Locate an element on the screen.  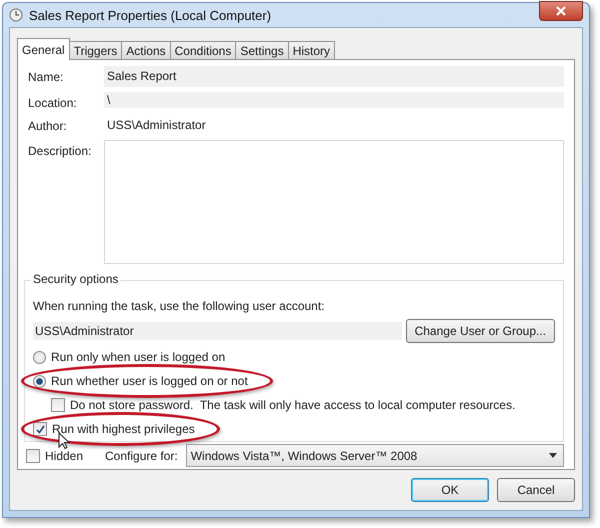
configure-dropdown: Windows Vista™, Windows Server™ 2008 is located at coordinates (375, 455).